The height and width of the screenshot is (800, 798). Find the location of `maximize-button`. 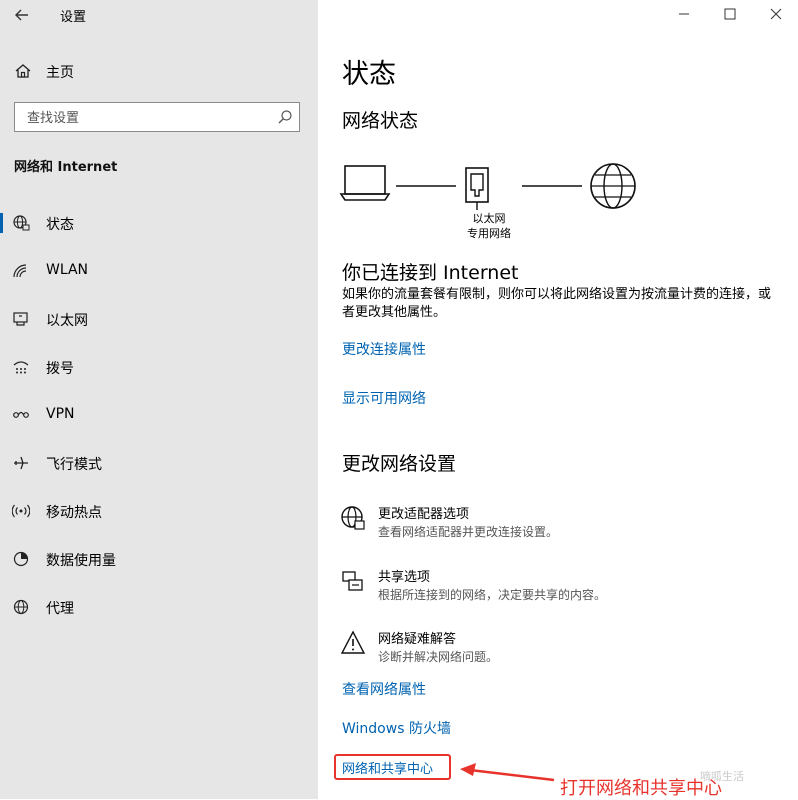

maximize-button is located at coordinates (730, 14).